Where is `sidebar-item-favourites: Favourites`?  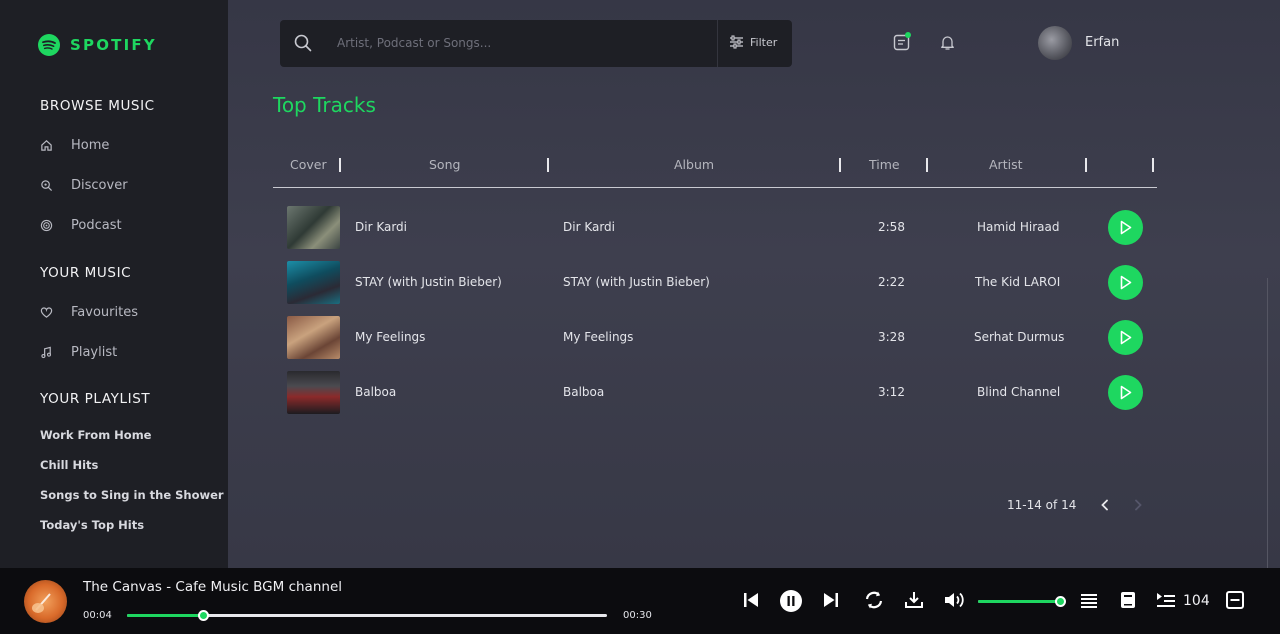 sidebar-item-favourites: Favourites is located at coordinates (89, 312).